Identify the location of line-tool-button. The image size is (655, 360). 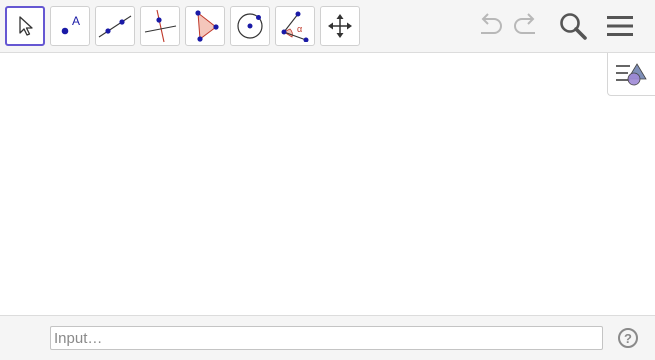
(115, 26).